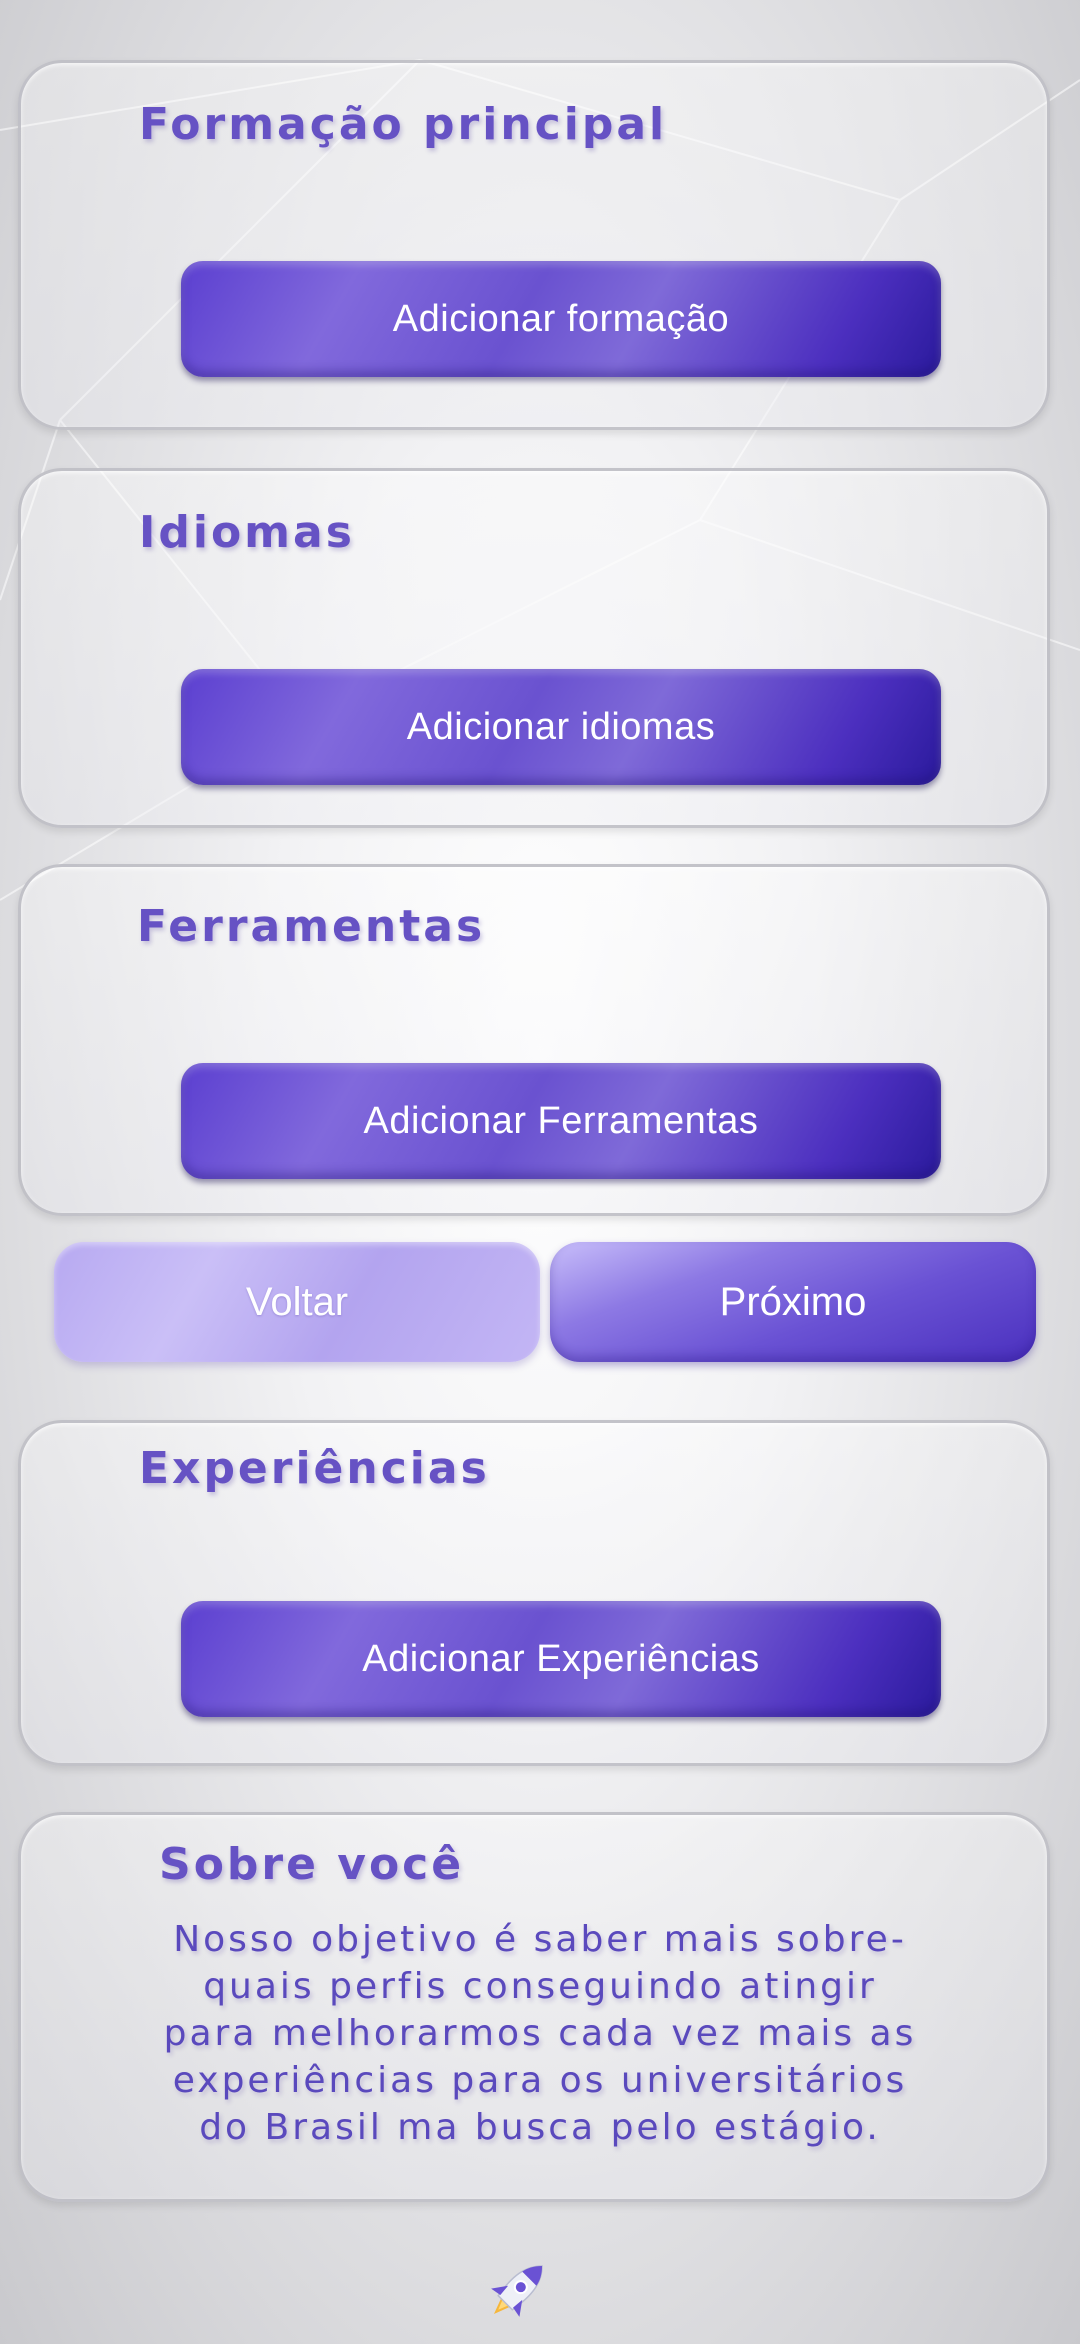  What do you see at coordinates (247, 532) in the screenshot?
I see `idiomas-title: Idiomas` at bounding box center [247, 532].